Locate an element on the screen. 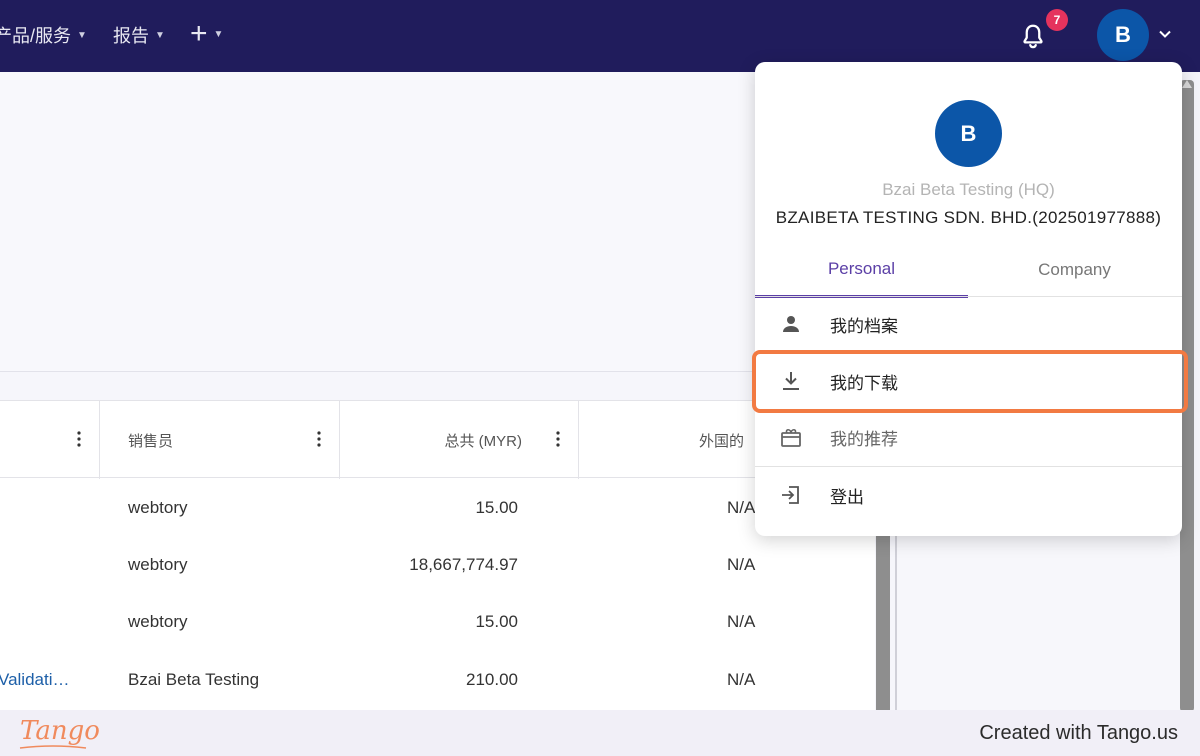 The width and height of the screenshot is (1200, 756). menu-item-label: 登出 is located at coordinates (847, 497).